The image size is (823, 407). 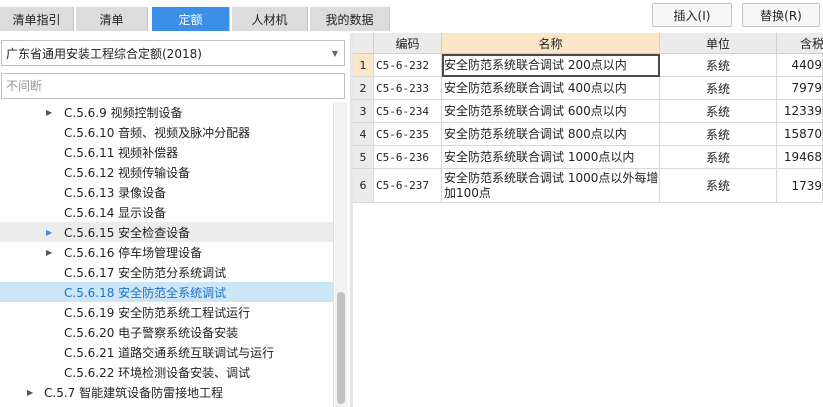 What do you see at coordinates (718, 43) in the screenshot?
I see `column-header-unit: 单位` at bounding box center [718, 43].